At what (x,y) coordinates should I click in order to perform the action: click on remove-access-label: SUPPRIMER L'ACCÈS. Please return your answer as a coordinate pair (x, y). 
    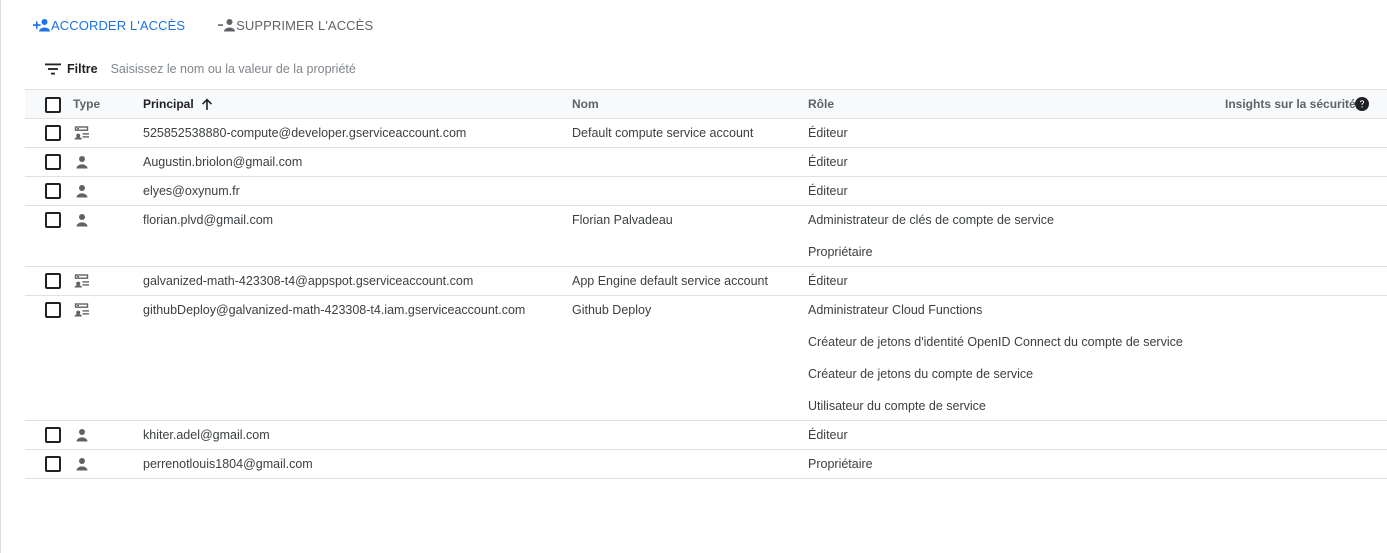
    Looking at the image, I should click on (305, 25).